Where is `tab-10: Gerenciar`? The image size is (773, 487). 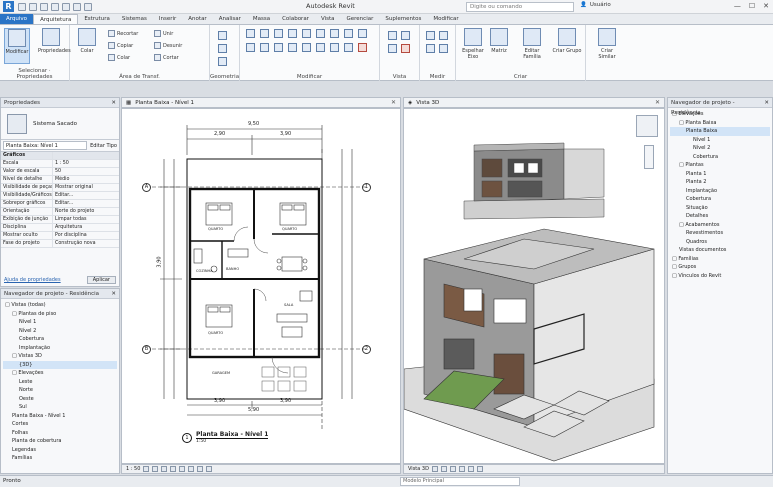
tab-10: Gerenciar is located at coordinates (360, 19).